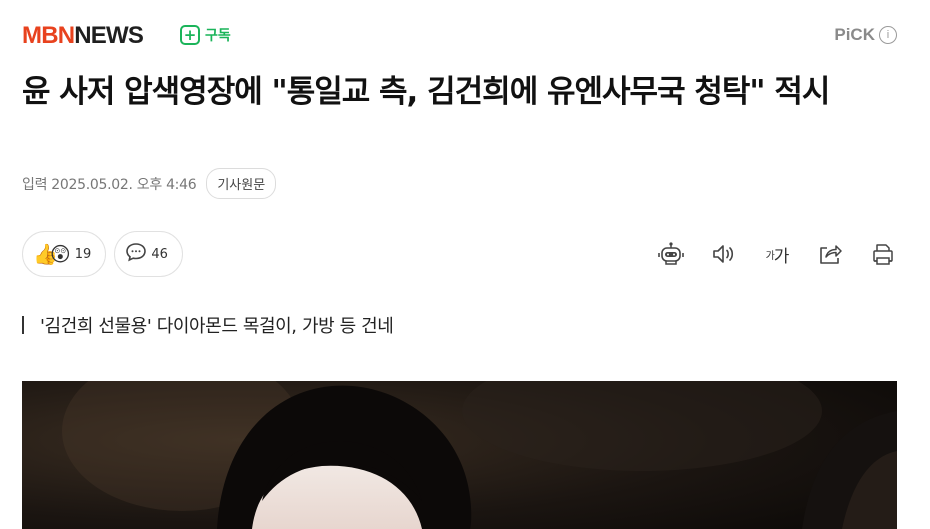 This screenshot has height=529, width=930. I want to click on pick-label: PiCK, so click(854, 34).